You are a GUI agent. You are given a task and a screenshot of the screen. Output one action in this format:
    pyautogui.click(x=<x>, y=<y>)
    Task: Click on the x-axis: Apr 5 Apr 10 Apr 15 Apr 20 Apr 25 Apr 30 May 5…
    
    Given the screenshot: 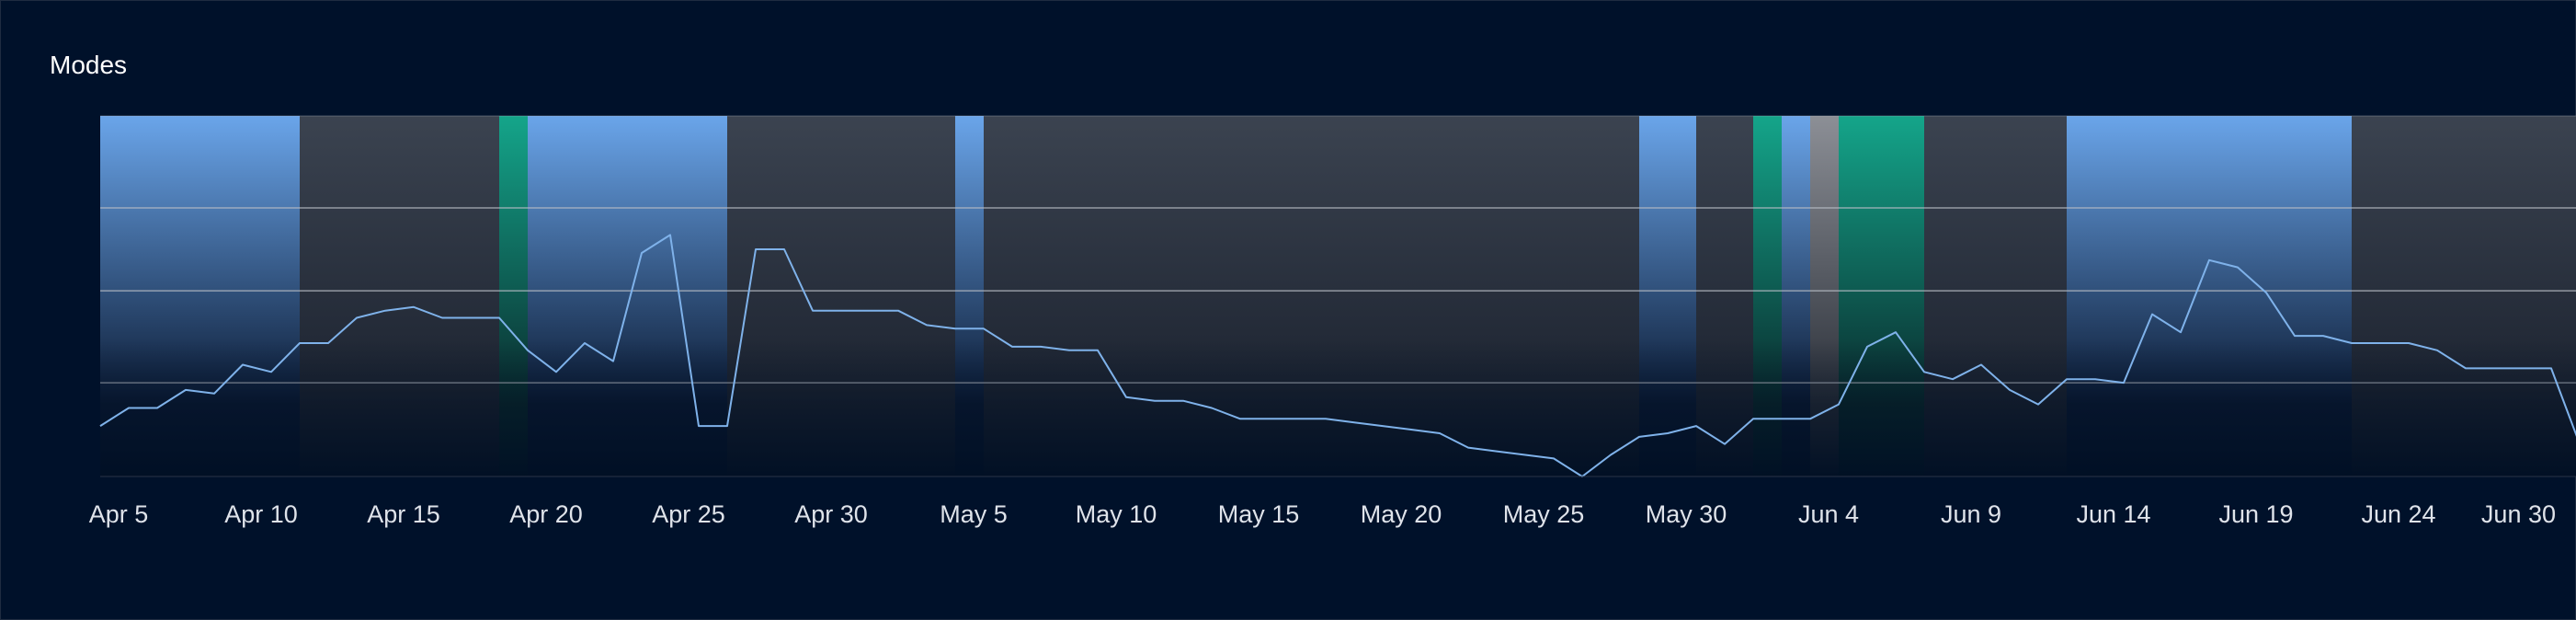 What is the action you would take?
    pyautogui.click(x=1332, y=502)
    